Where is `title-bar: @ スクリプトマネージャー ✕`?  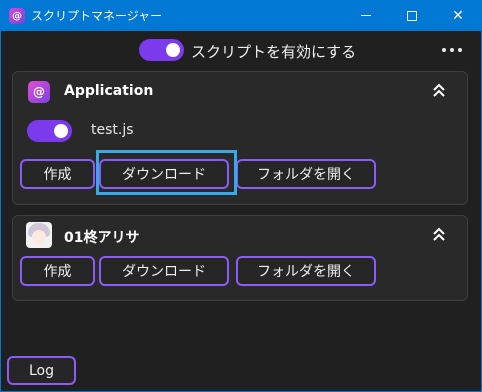 title-bar: @ スクリプトマネージャー ✕ is located at coordinates (241, 15).